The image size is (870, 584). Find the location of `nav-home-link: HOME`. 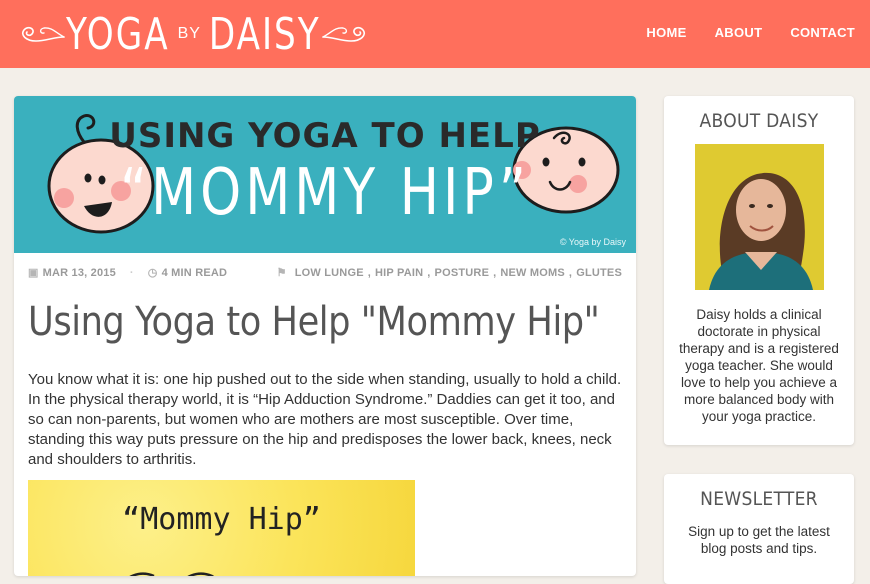

nav-home-link: HOME is located at coordinates (666, 32).